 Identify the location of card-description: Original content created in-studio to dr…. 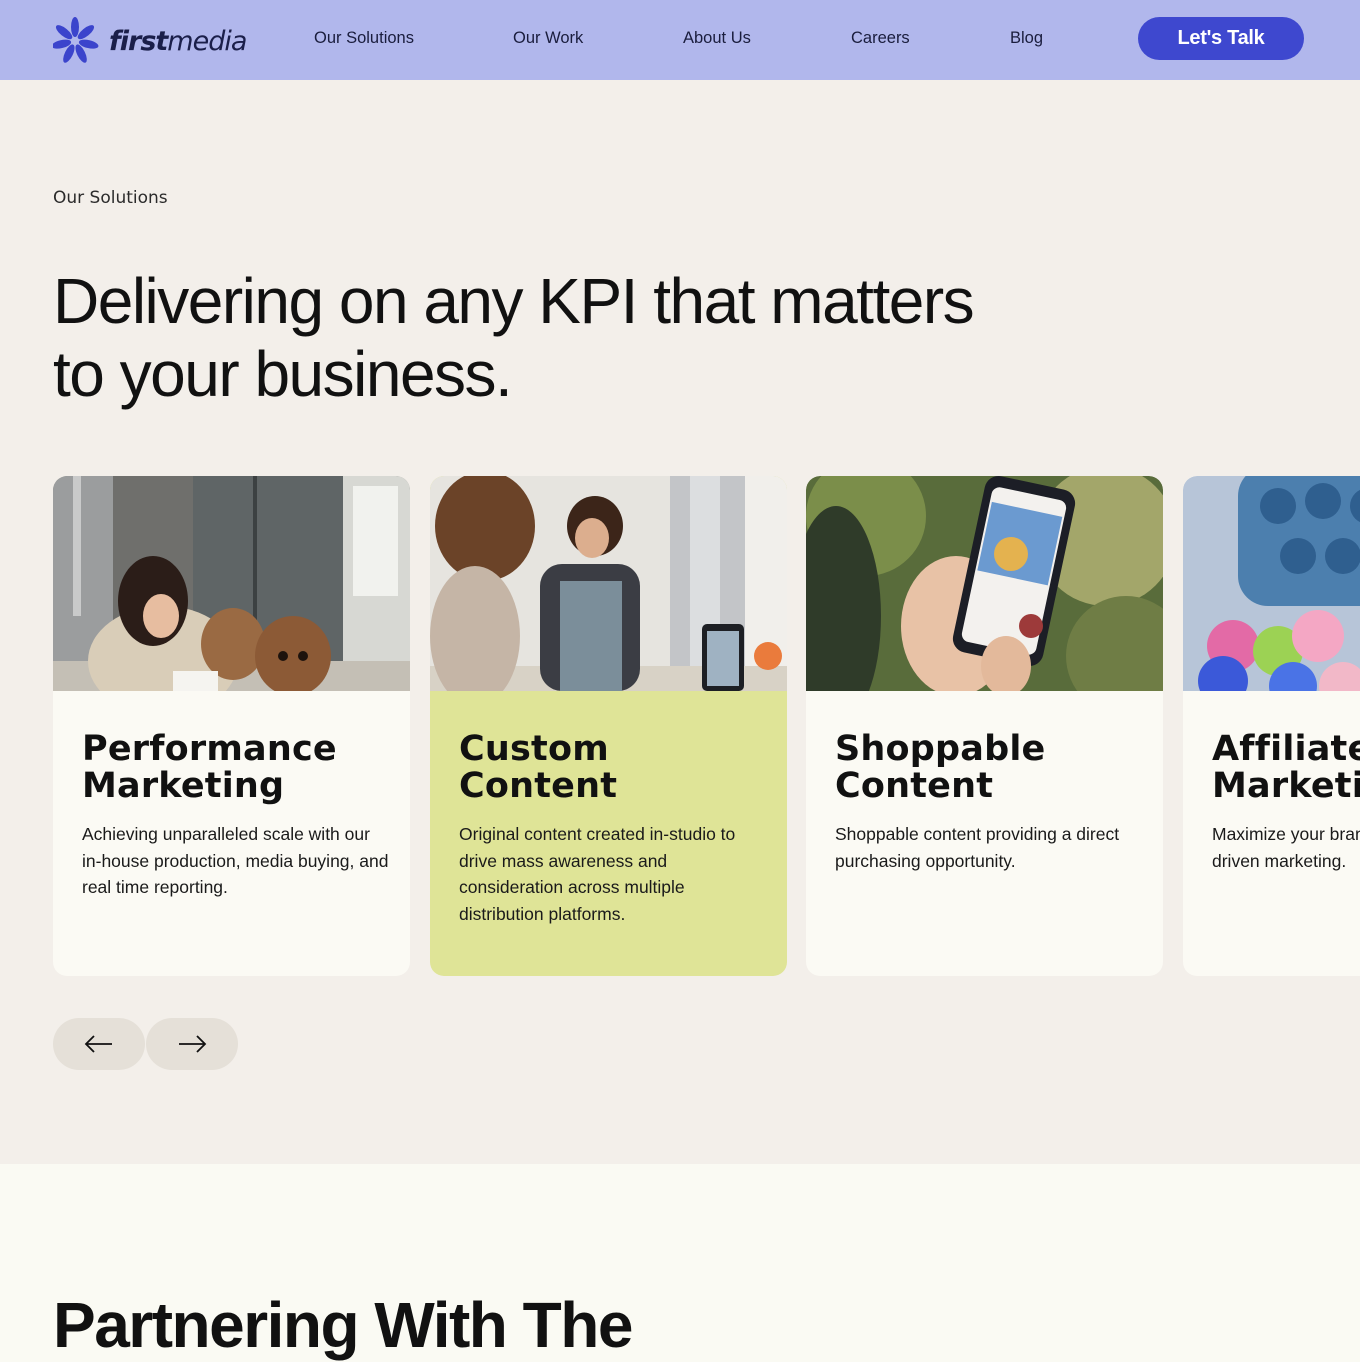
(597, 874).